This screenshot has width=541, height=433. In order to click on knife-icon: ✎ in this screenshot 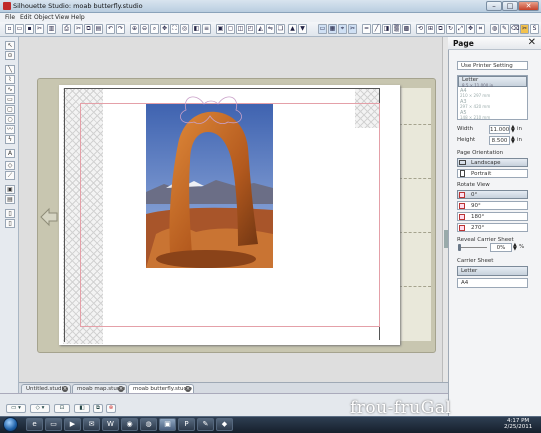, I will do `click(504, 29)`.